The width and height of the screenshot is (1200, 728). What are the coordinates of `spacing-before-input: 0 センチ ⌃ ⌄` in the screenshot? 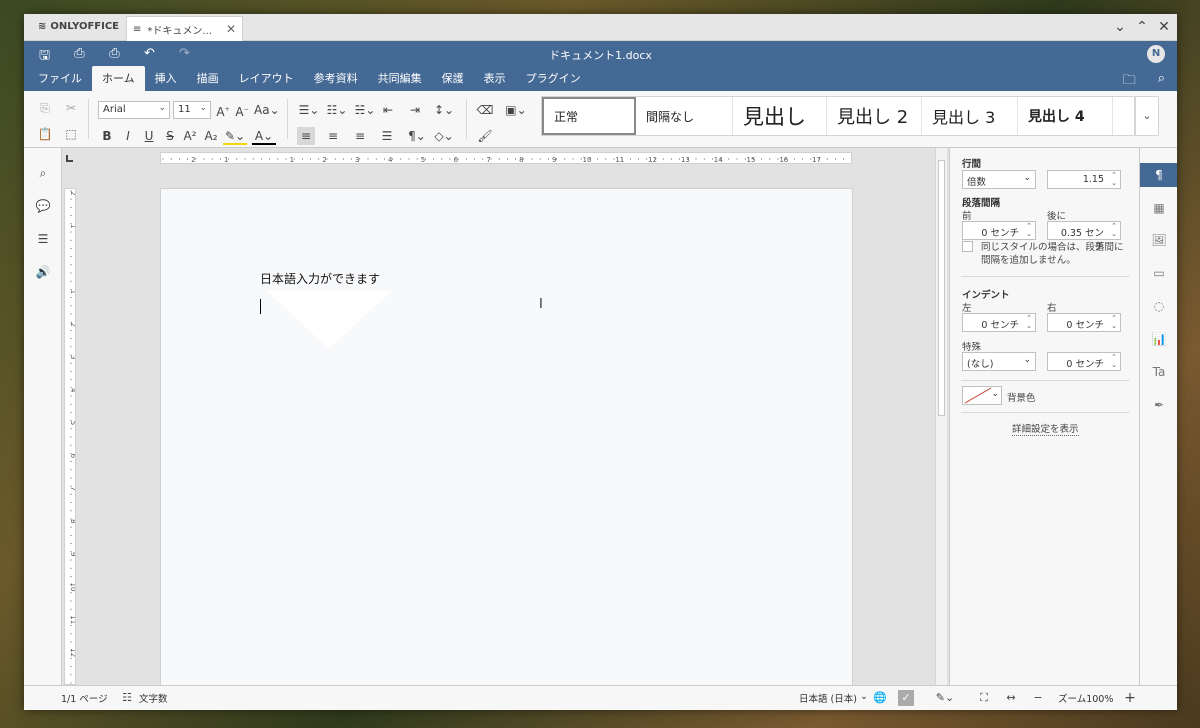 It's located at (999, 230).